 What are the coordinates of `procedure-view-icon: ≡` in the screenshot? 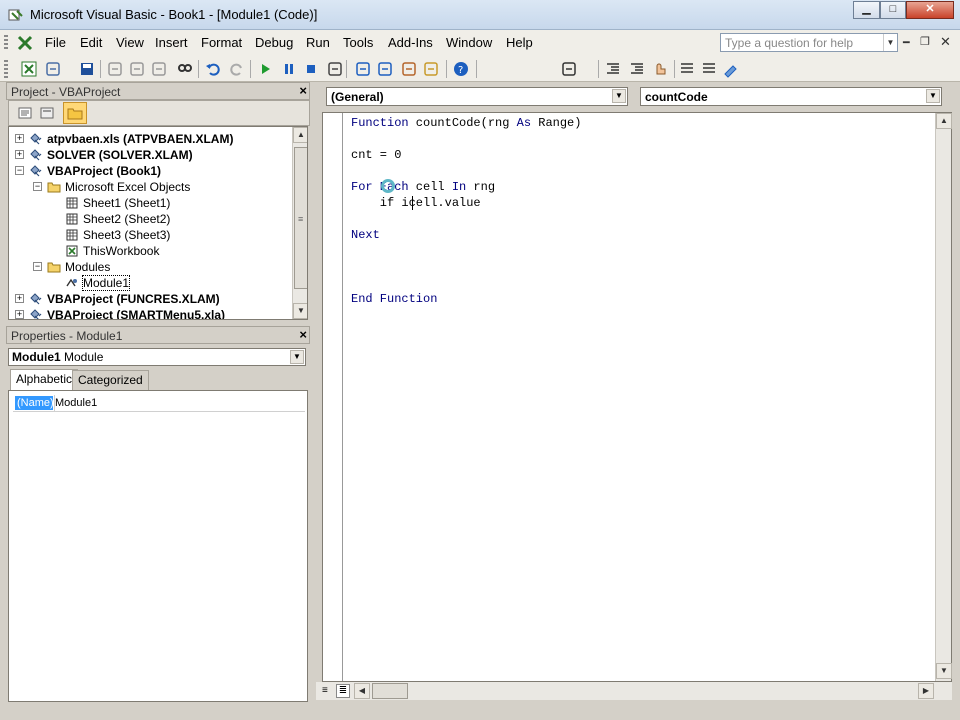 It's located at (328, 691).